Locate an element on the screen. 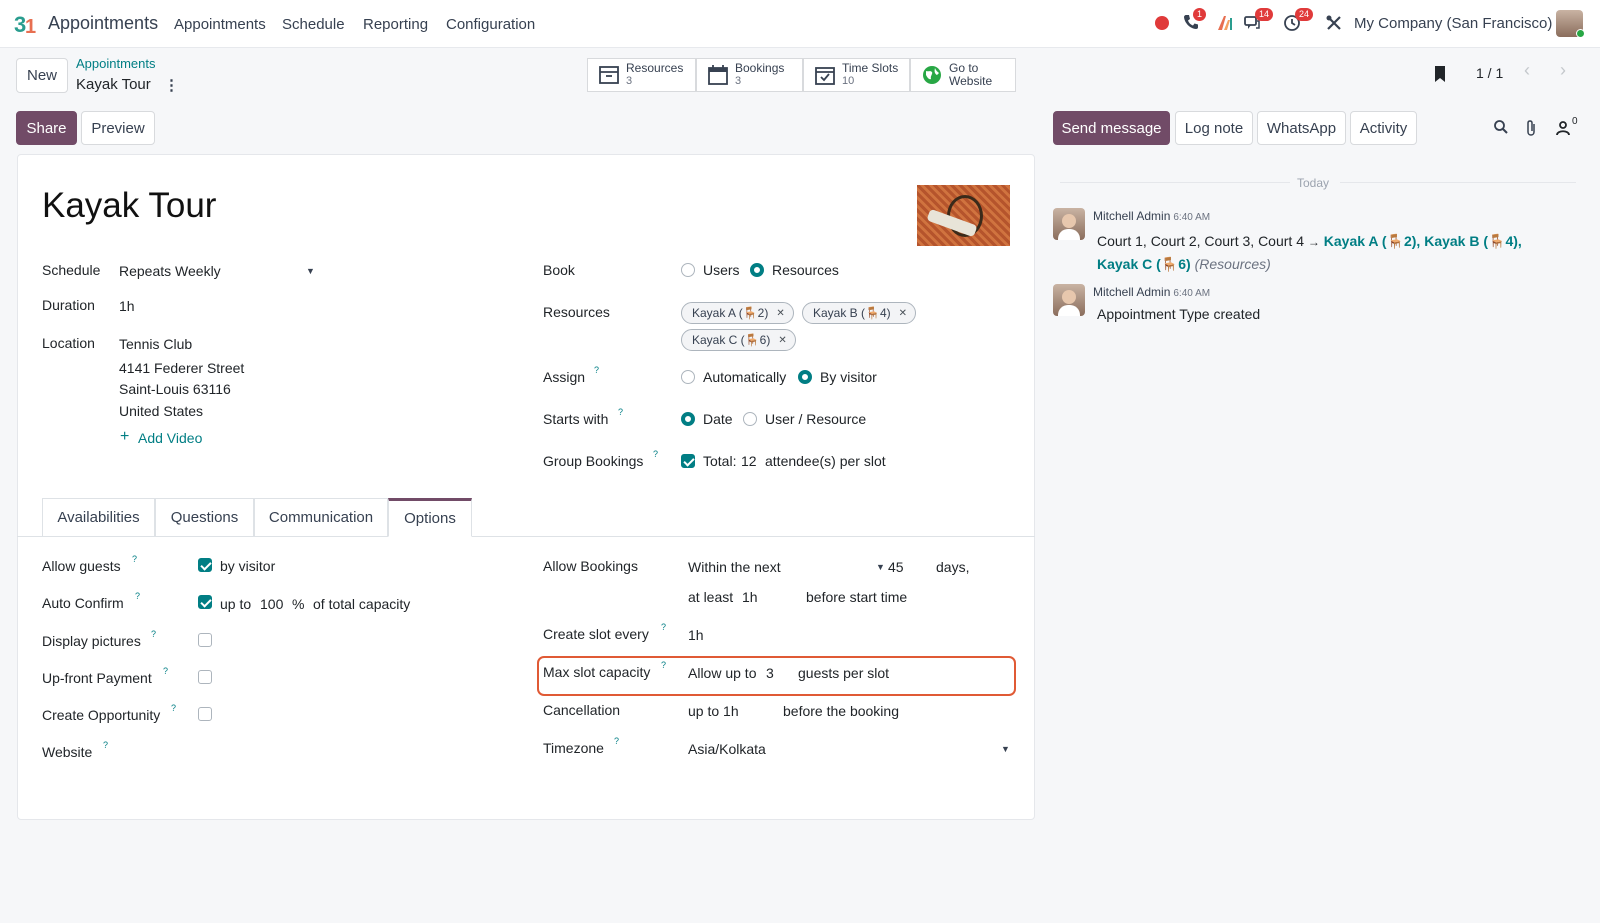  allow-guests-value: by visitor is located at coordinates (247, 566).